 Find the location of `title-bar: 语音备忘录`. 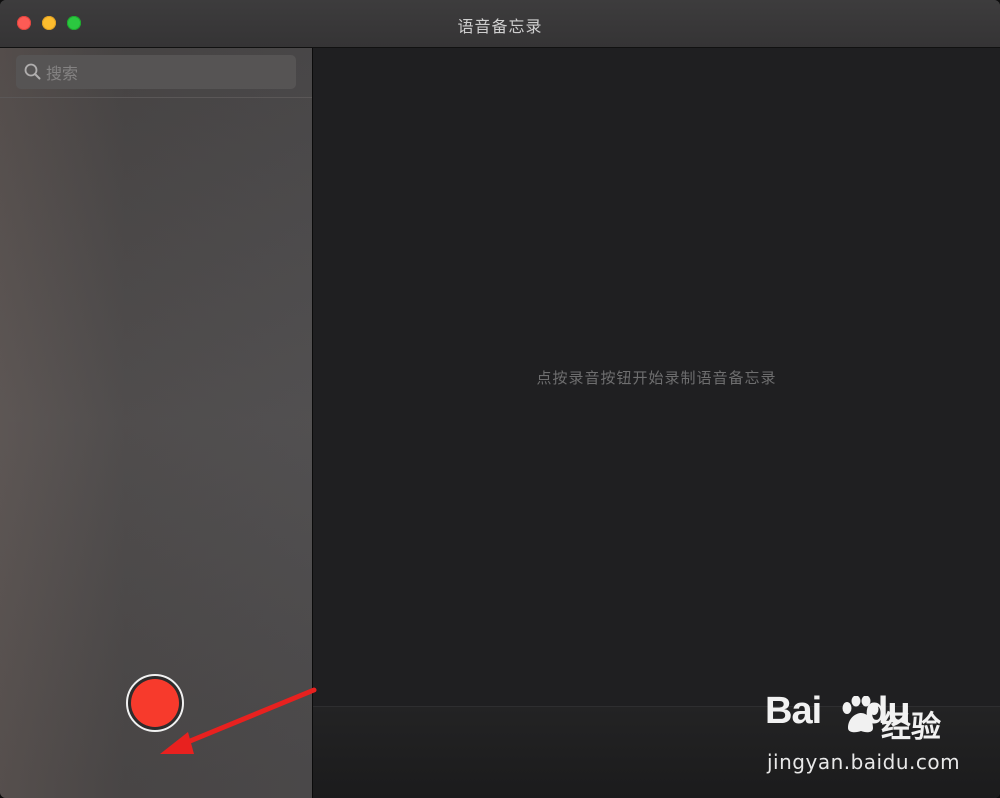

title-bar: 语音备忘录 is located at coordinates (500, 24).